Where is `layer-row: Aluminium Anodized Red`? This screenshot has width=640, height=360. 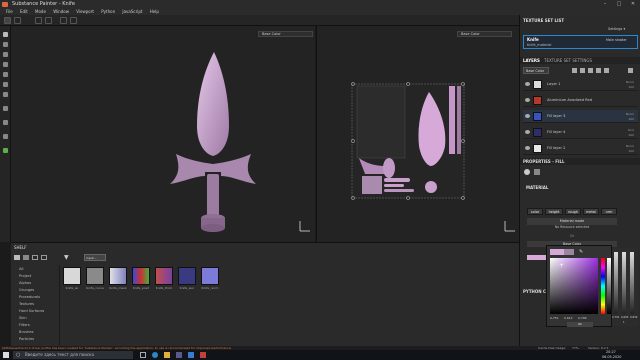 layer-row: Aluminium Anodized Red is located at coordinates (580, 100).